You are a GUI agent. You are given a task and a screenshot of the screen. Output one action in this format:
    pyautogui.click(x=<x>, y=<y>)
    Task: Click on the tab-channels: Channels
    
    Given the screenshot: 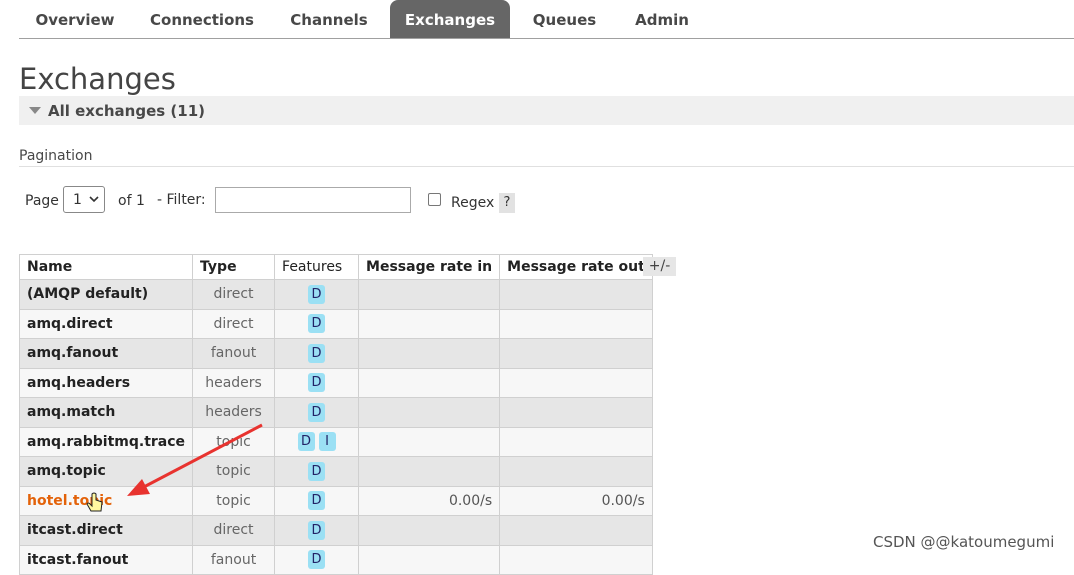 What is the action you would take?
    pyautogui.click(x=329, y=19)
    